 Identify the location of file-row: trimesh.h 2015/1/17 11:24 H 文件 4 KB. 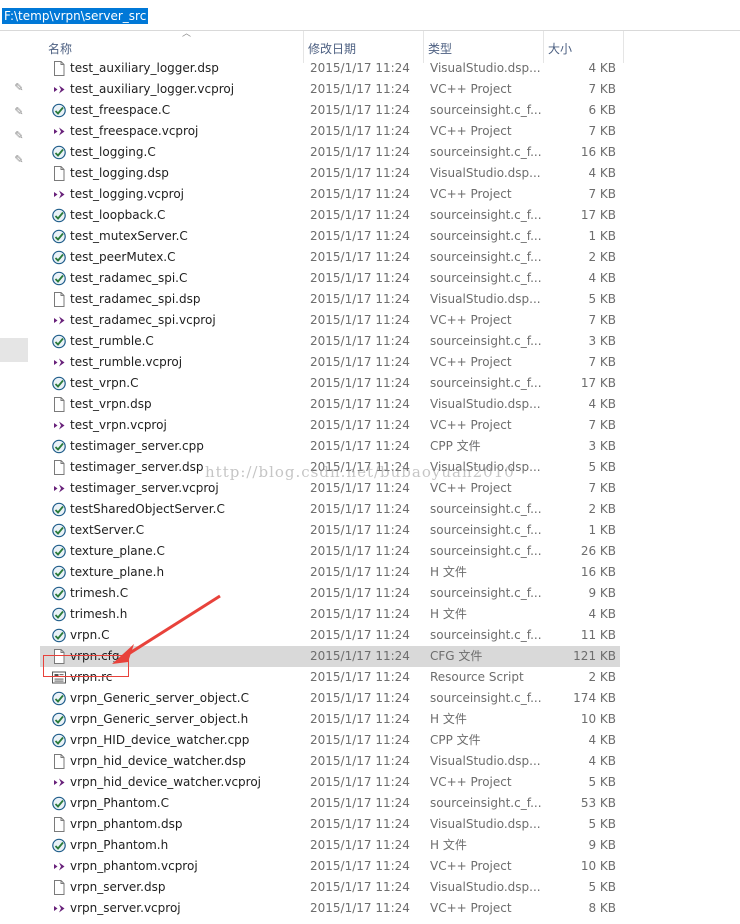
(330, 614).